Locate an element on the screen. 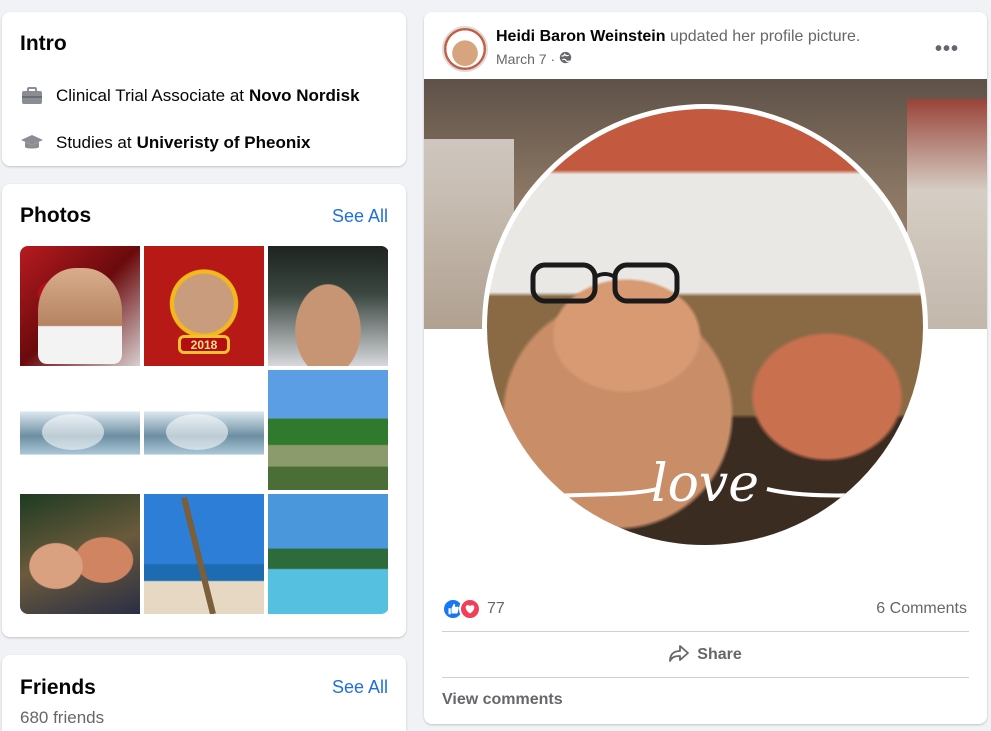 The height and width of the screenshot is (731, 991). photo-banner-text: 2018 is located at coordinates (204, 344).